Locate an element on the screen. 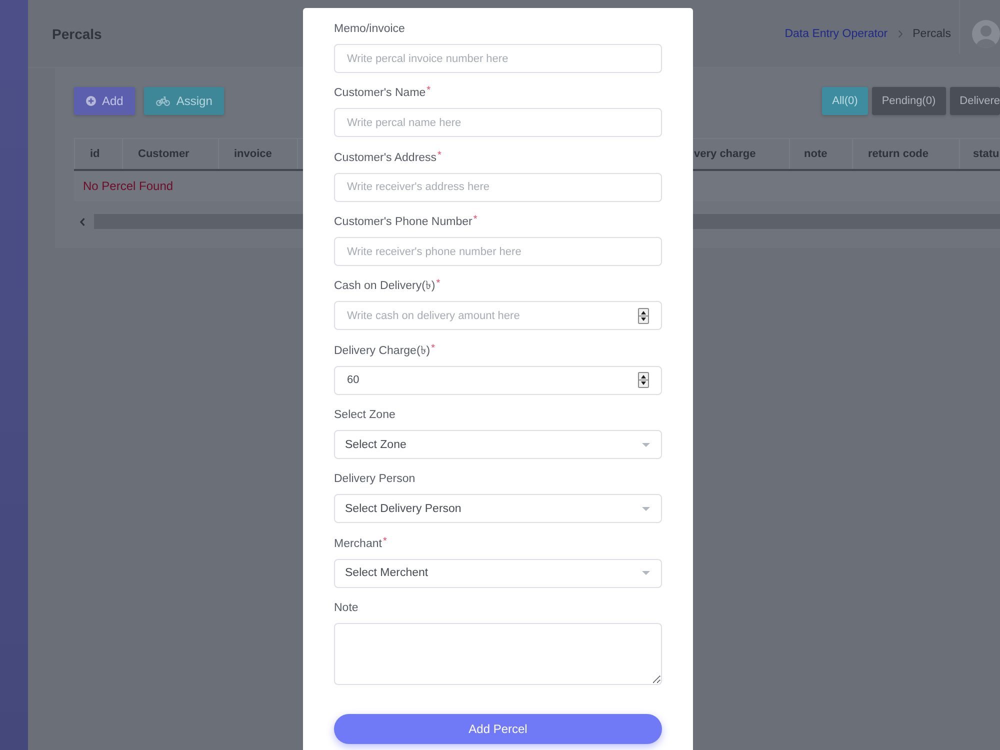 This screenshot has width=1000, height=750. column-header: invoice is located at coordinates (258, 154).